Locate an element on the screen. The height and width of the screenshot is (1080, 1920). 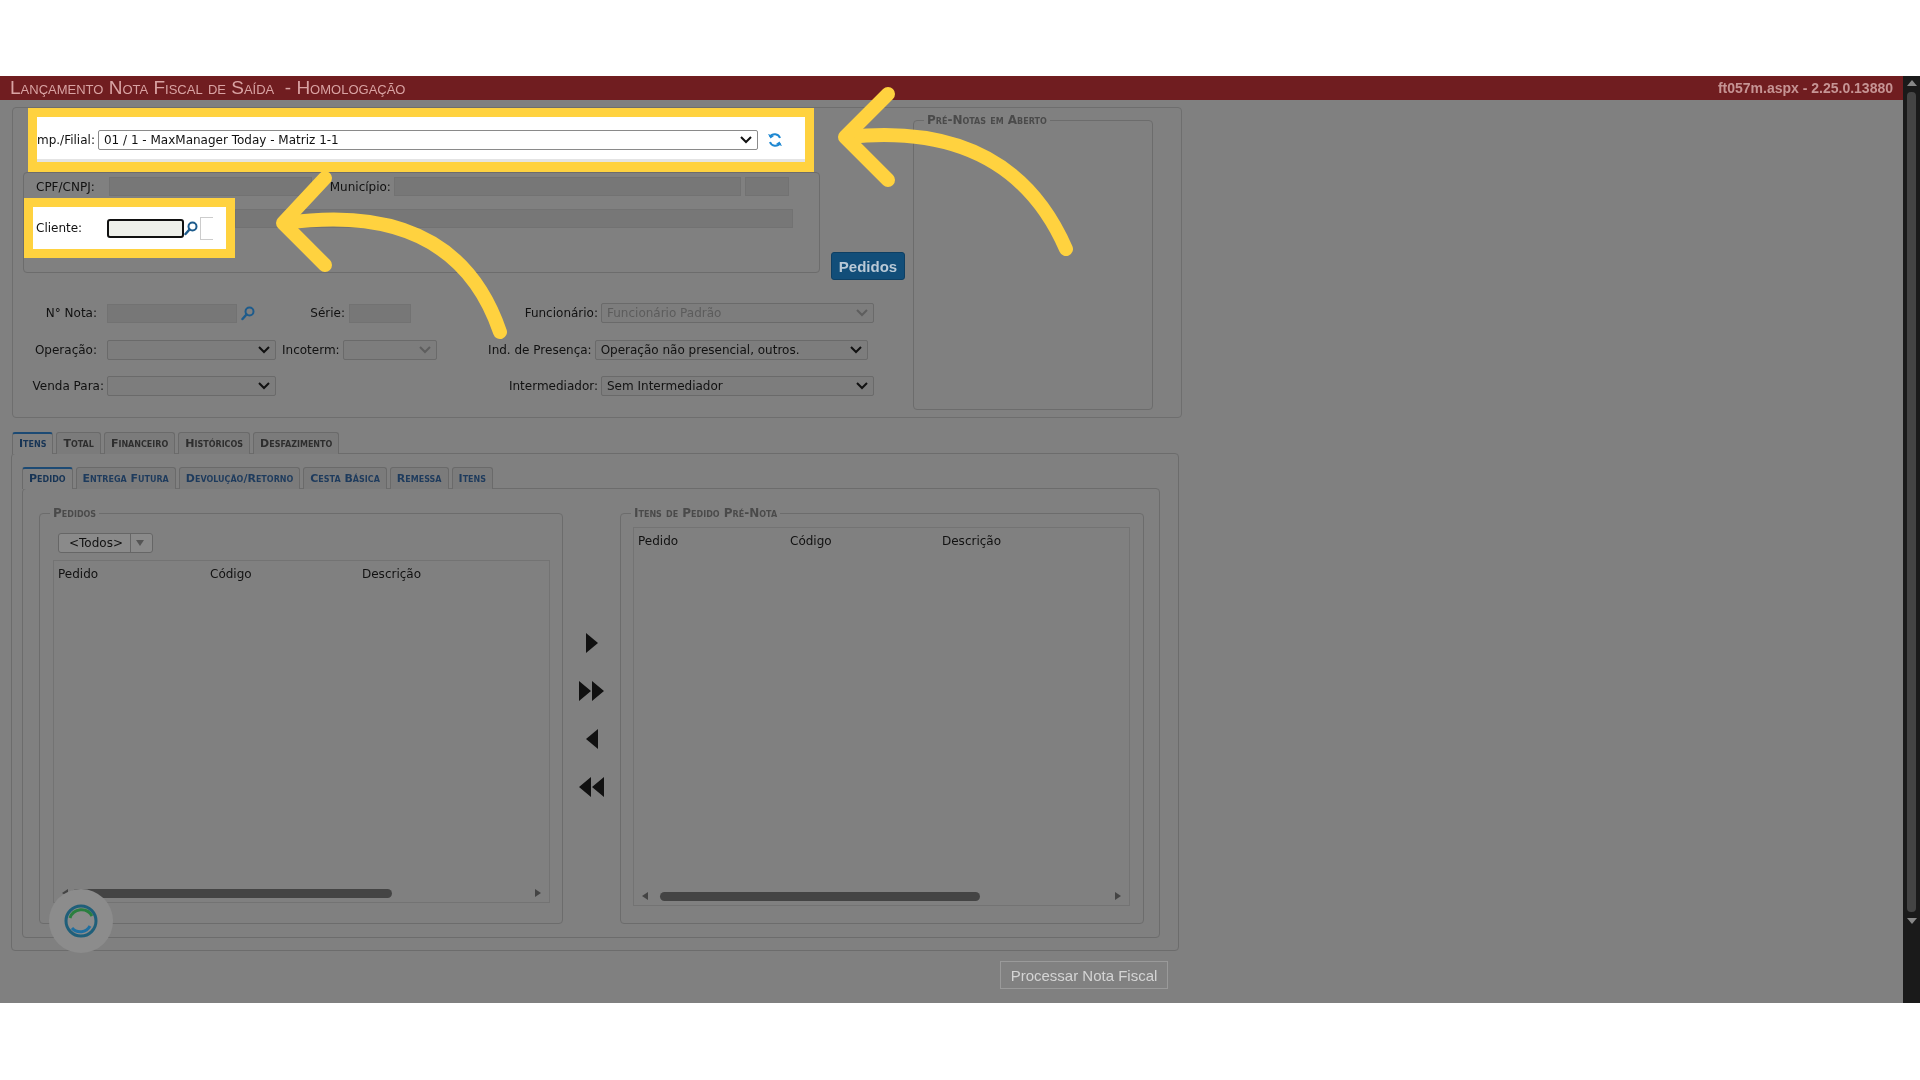
vertical-scrollbar is located at coordinates (1911, 539).